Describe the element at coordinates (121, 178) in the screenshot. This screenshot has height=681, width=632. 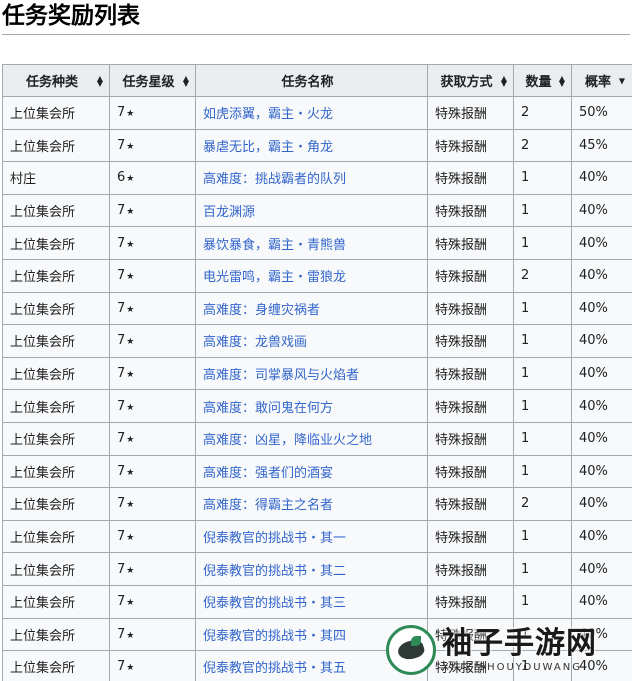
I see `star-count: 6` at that location.